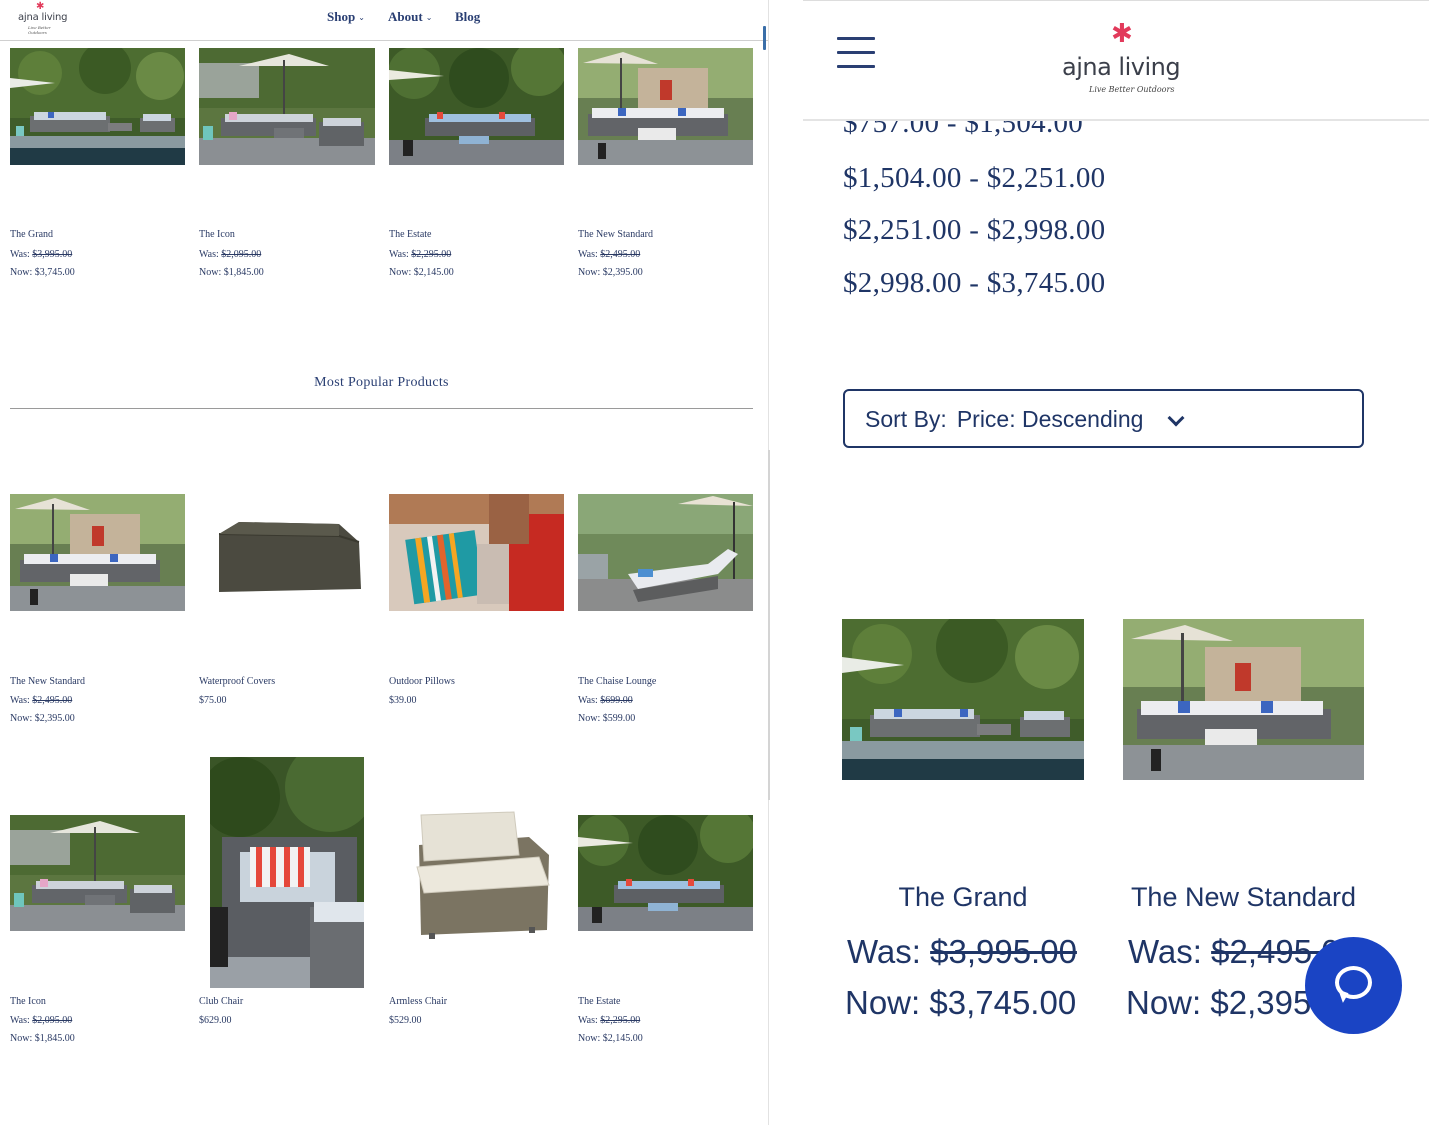  I want to click on product-now-price: Now: $3,745.00, so click(42, 272).